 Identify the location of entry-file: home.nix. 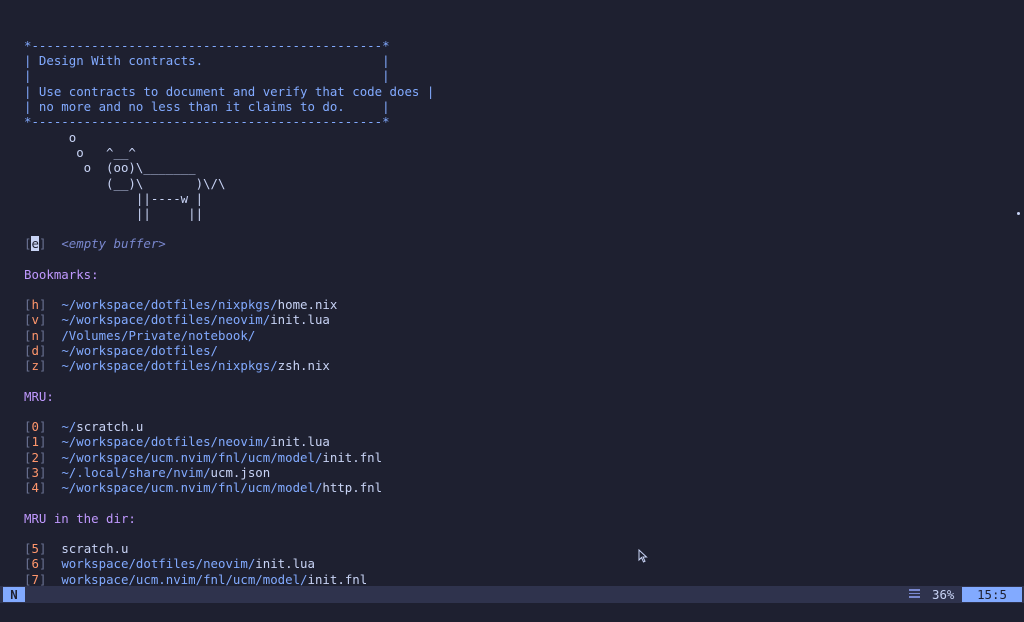
(307, 304).